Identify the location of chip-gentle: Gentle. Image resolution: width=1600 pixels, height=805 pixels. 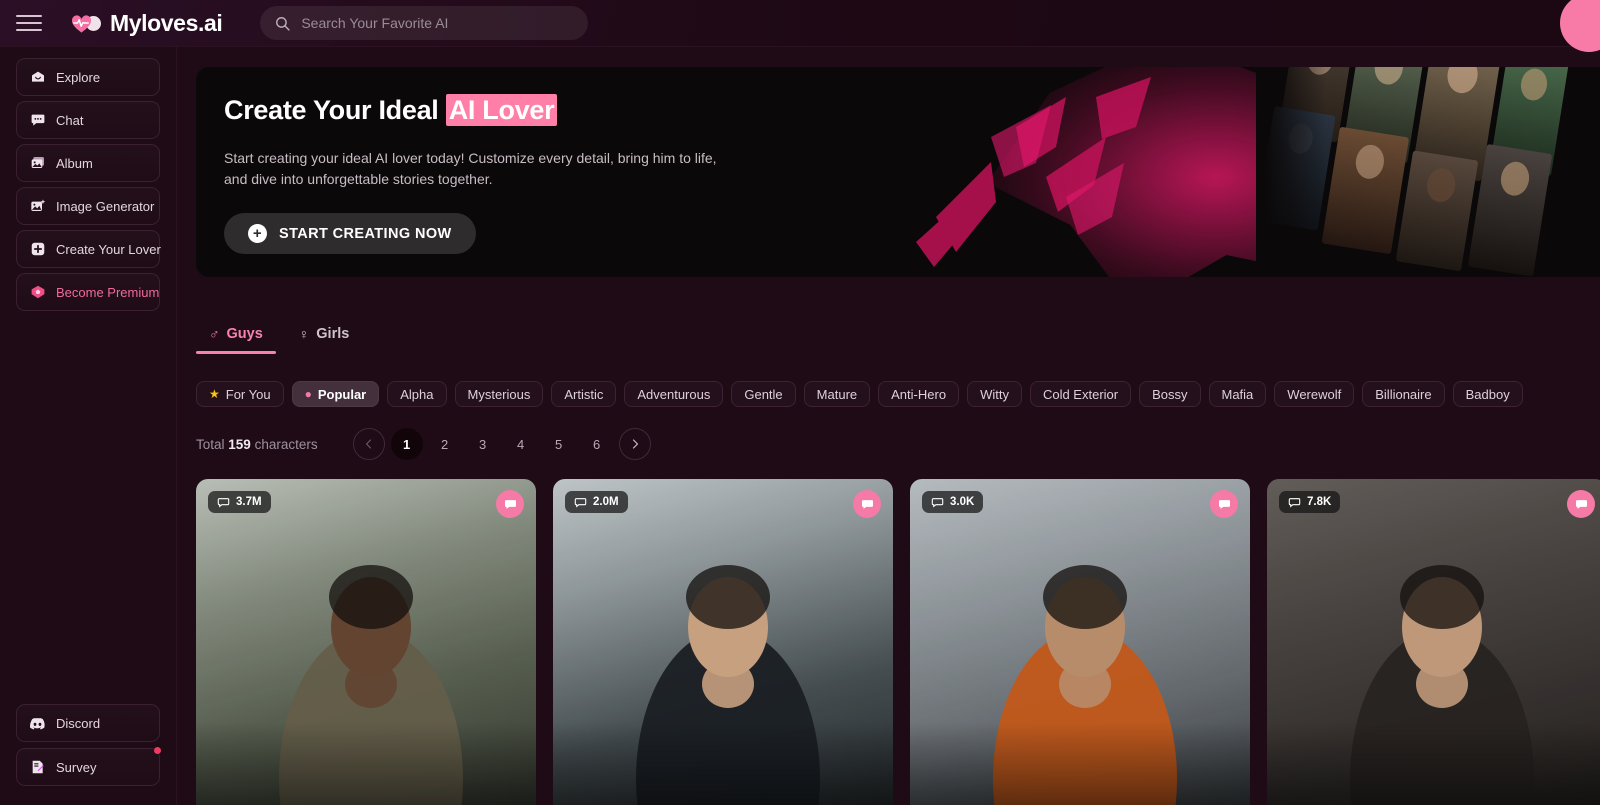
(763, 394).